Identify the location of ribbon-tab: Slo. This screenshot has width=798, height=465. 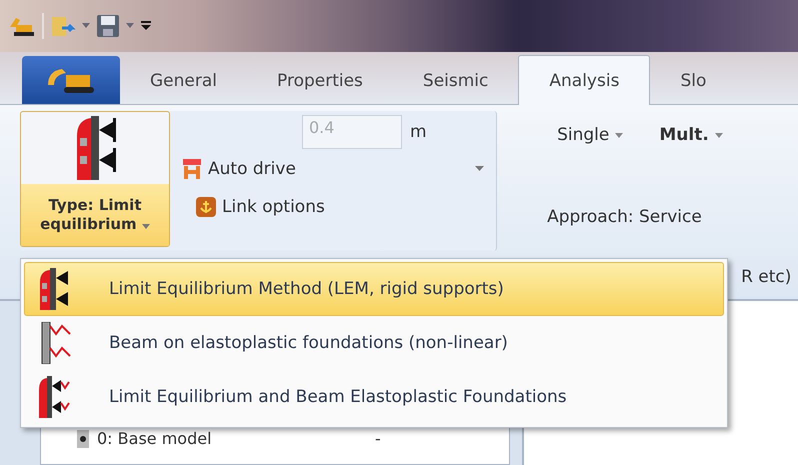
(693, 81).